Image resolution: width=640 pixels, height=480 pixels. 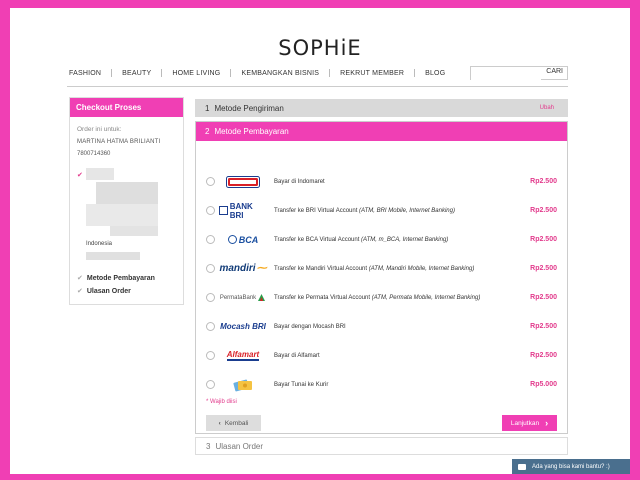 What do you see at coordinates (381, 108) in the screenshot?
I see `step-shipping-header: 1 Metode Pengiriman Ubah` at bounding box center [381, 108].